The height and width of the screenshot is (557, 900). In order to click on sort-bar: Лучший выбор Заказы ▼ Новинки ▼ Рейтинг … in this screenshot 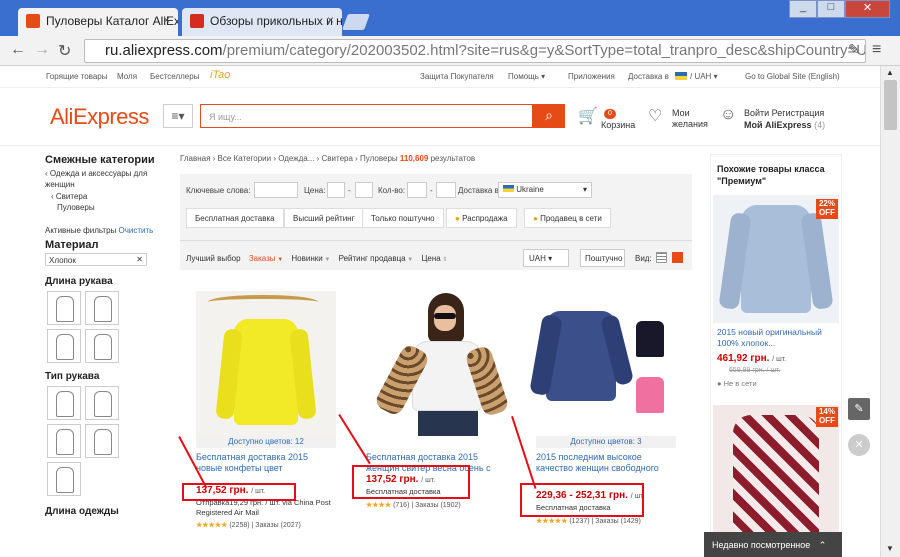, I will do `click(316, 258)`.